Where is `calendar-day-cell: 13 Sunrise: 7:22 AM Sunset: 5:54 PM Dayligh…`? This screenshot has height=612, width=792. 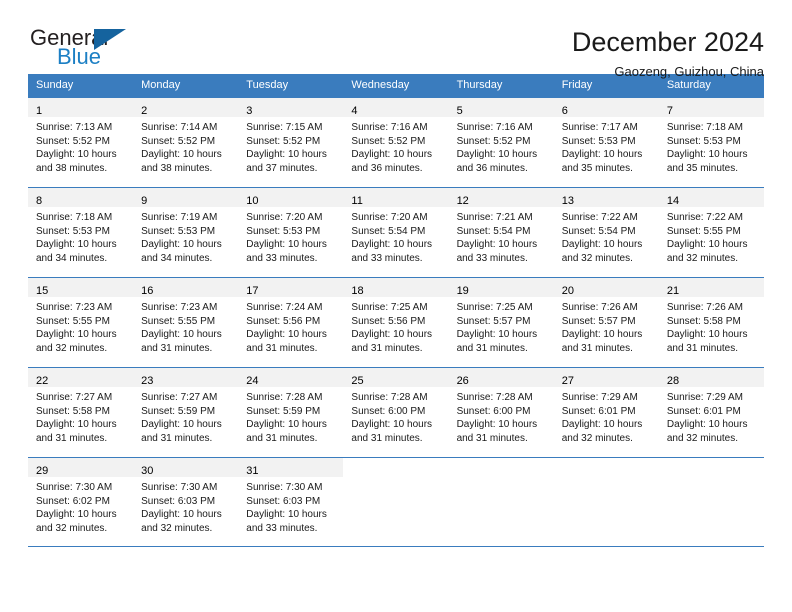
calendar-day-cell: 13 Sunrise: 7:22 AM Sunset: 5:54 PM Dayligh… is located at coordinates (606, 232).